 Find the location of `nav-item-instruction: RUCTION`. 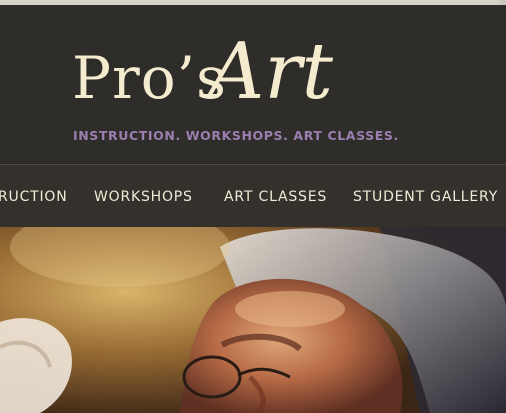

nav-item-instruction: RUCTION is located at coordinates (34, 197).